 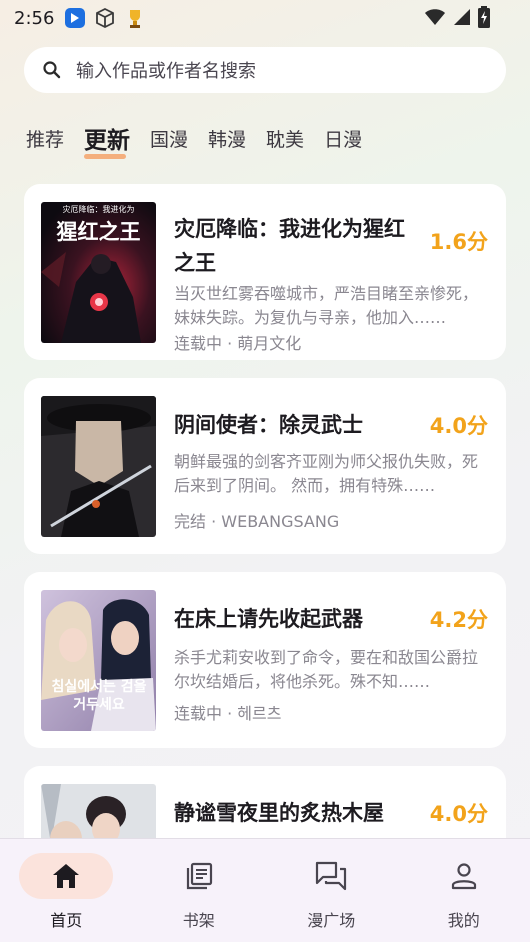 I want to click on search-input: 输入作品或作者名搜索, so click(x=265, y=70).